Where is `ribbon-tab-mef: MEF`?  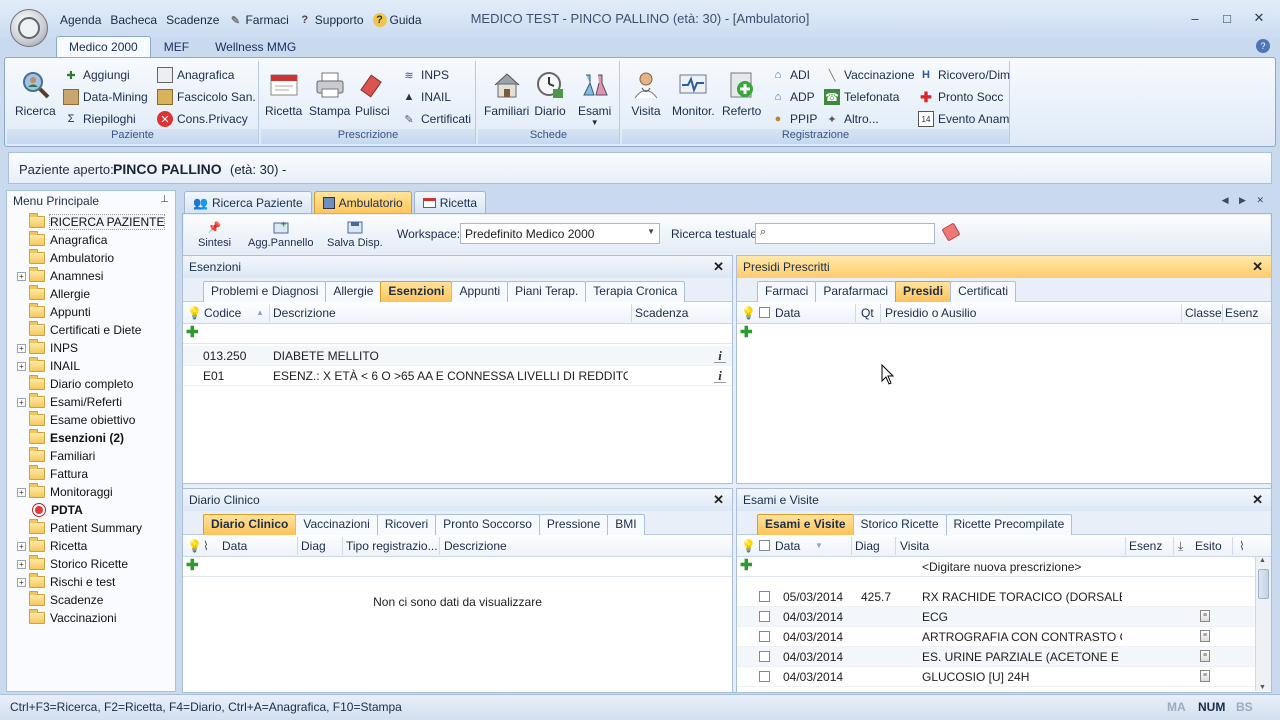 ribbon-tab-mef: MEF is located at coordinates (176, 47).